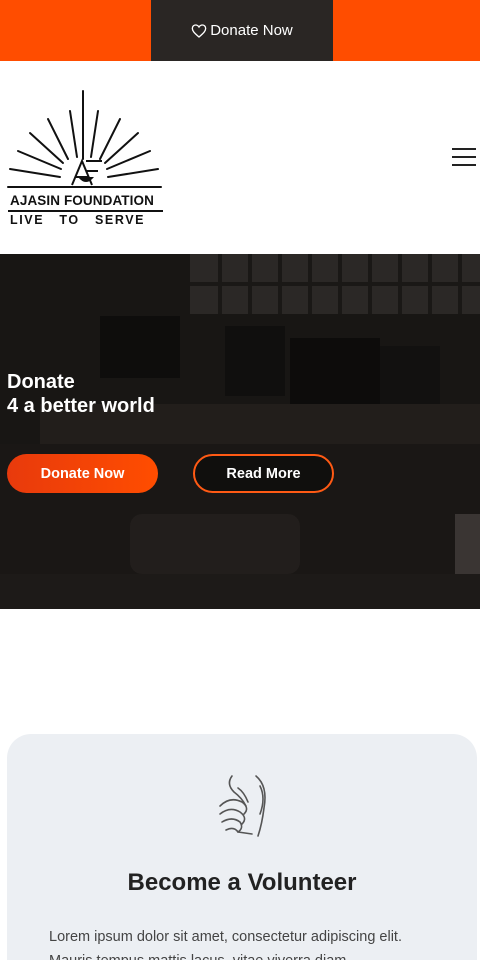 The width and height of the screenshot is (480, 960). Describe the element at coordinates (41, 382) in the screenshot. I see `hero-title-line1: Donate` at that location.